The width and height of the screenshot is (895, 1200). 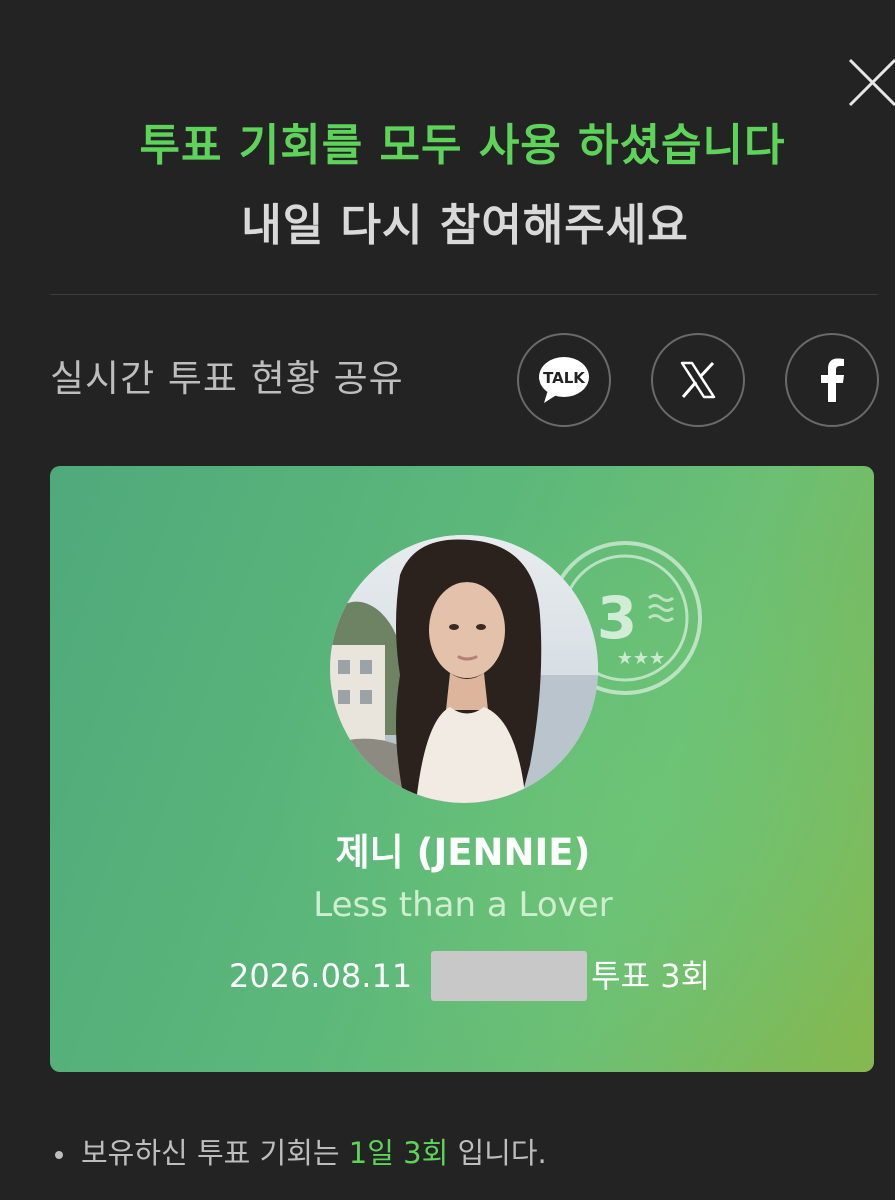 I want to click on vote-summary: 2026.08.11 투표 3회, so click(x=462, y=976).